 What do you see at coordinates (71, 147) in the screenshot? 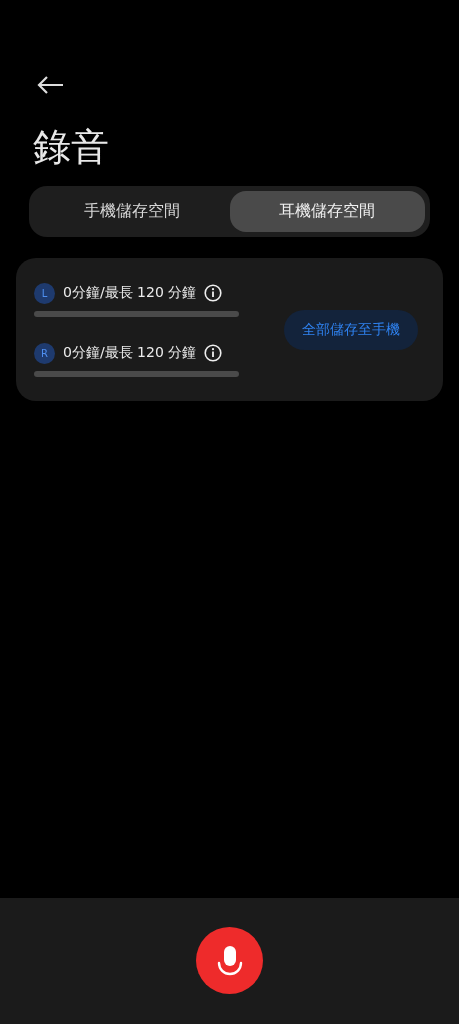
I see `page-title: 錄音` at bounding box center [71, 147].